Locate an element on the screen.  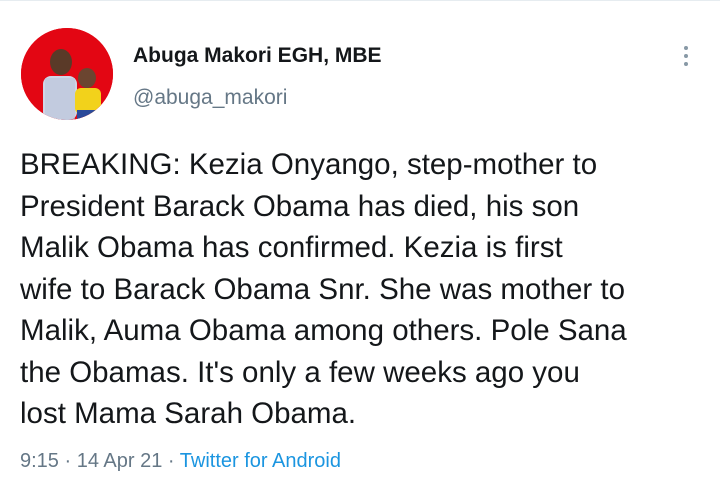
tweet-date: 14 Apr 21 is located at coordinates (120, 461).